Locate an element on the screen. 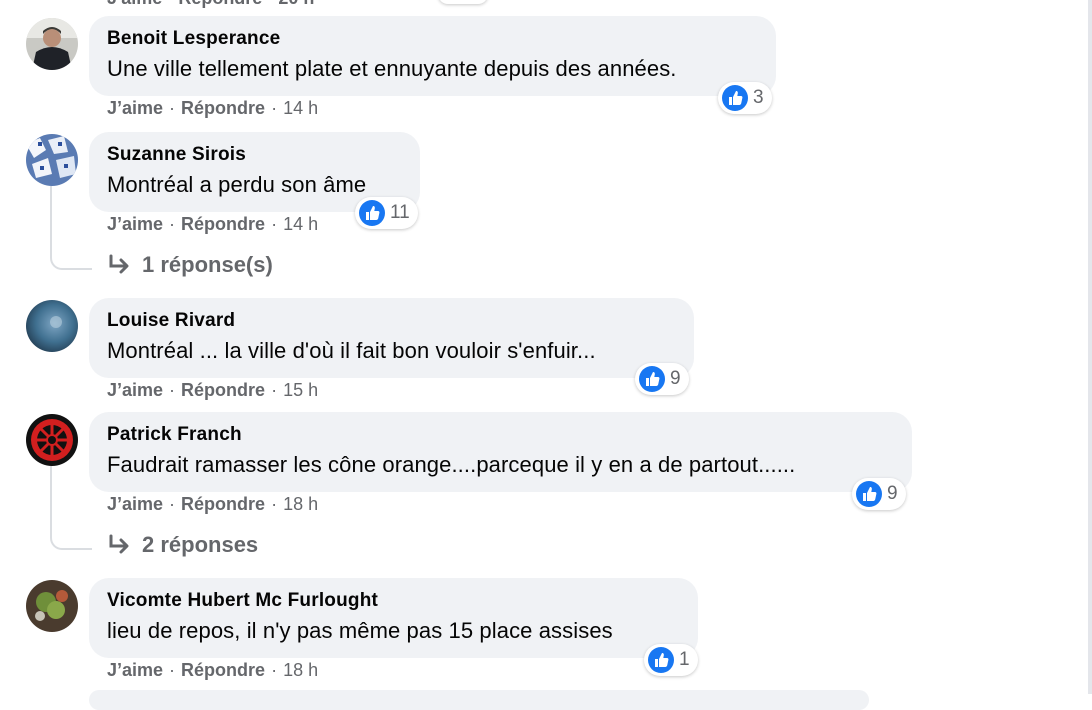 The height and width of the screenshot is (710, 1092). replies-count-label: 1 réponse(s) is located at coordinates (207, 264).